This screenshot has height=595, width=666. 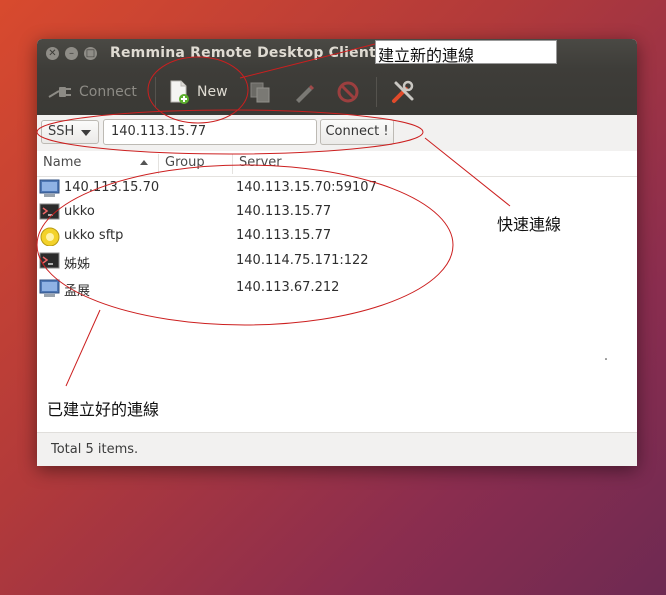 I want to click on close-window-button: ✕, so click(x=52, y=53).